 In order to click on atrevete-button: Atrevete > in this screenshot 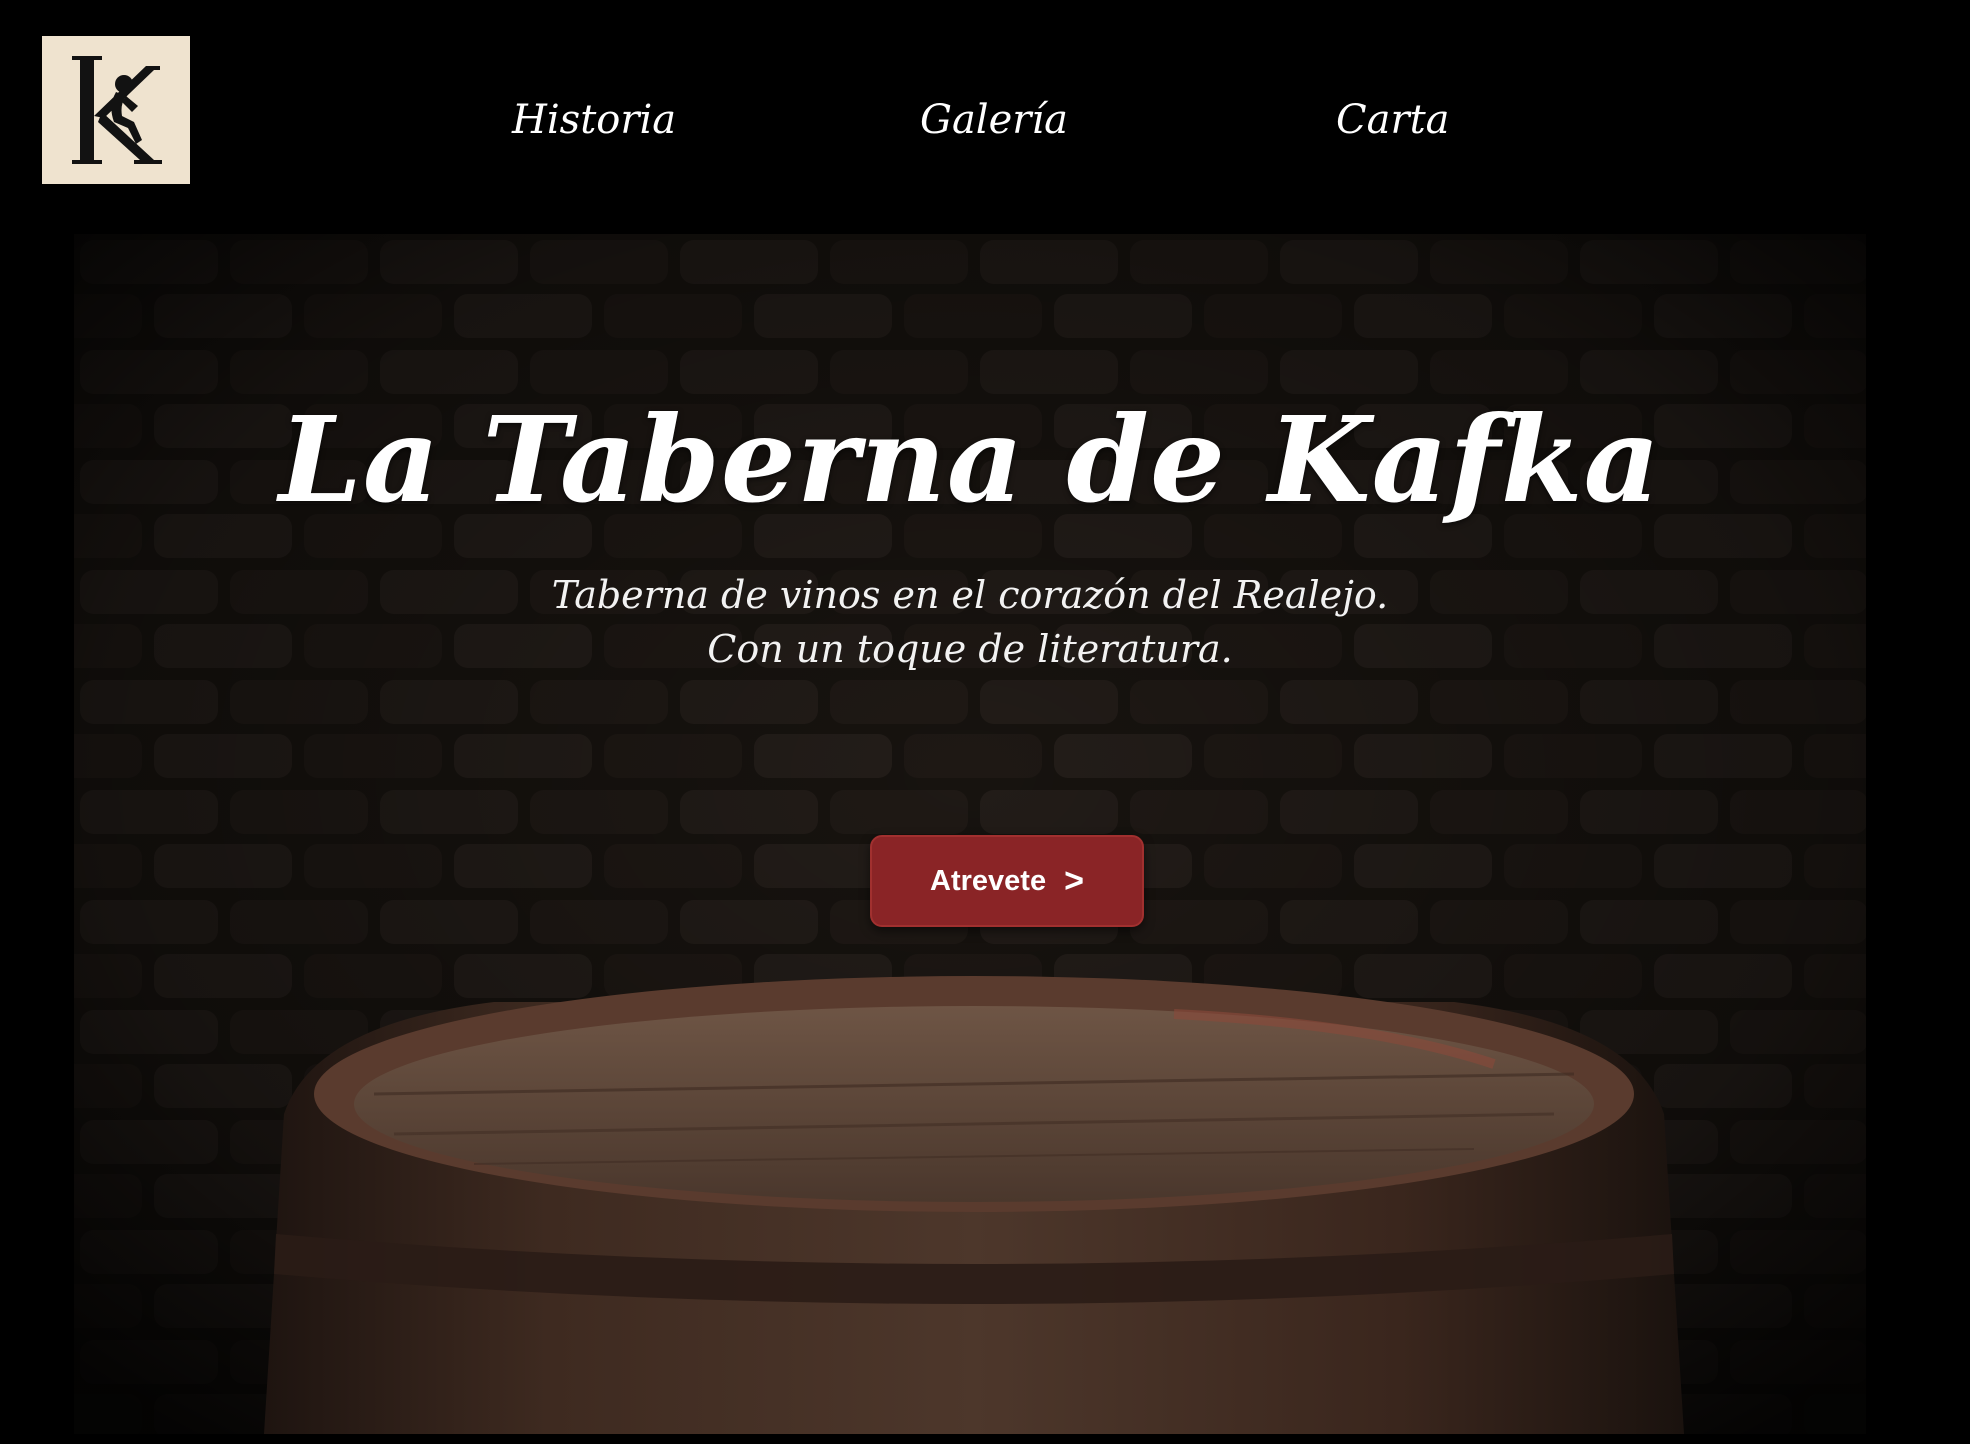, I will do `click(1007, 881)`.